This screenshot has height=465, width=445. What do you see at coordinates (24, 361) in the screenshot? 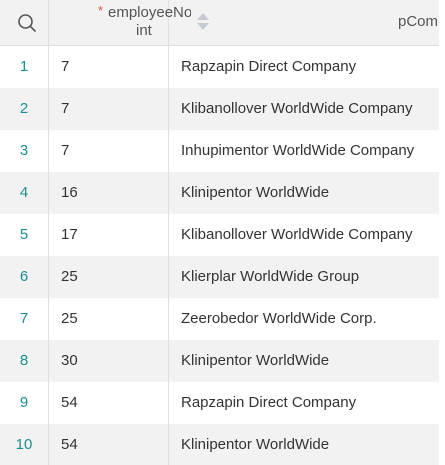
I see `row-number: 8` at bounding box center [24, 361].